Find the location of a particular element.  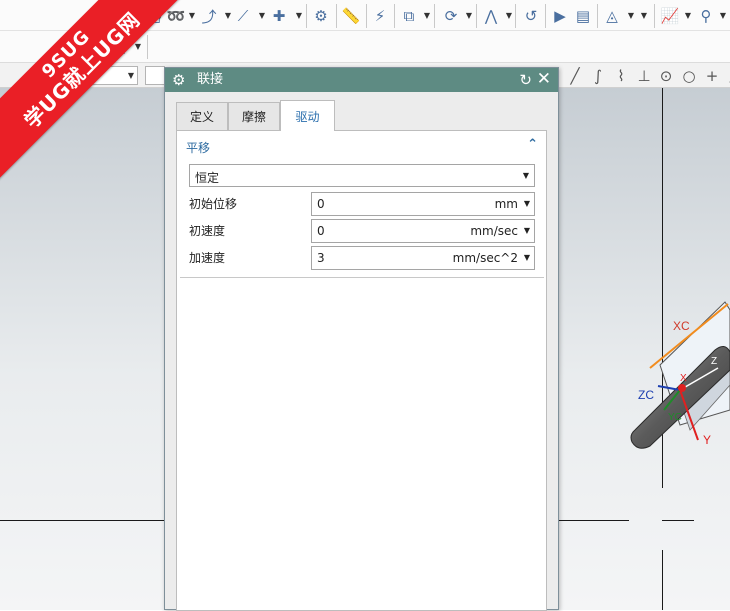

box-select-icon: ⧉ is located at coordinates (409, 16).